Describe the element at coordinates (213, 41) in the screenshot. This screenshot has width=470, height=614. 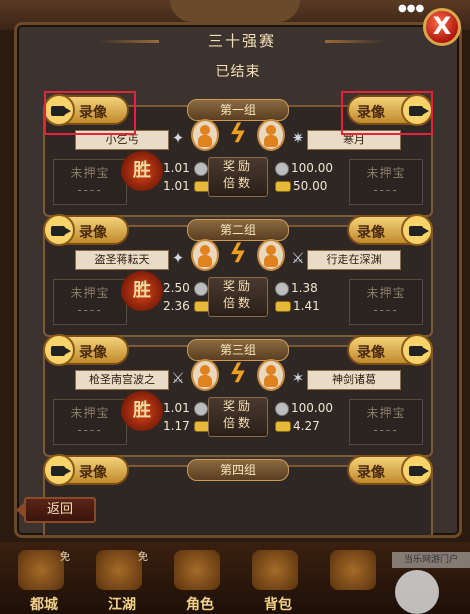
I see `dialog-title: 三十强赛` at that location.